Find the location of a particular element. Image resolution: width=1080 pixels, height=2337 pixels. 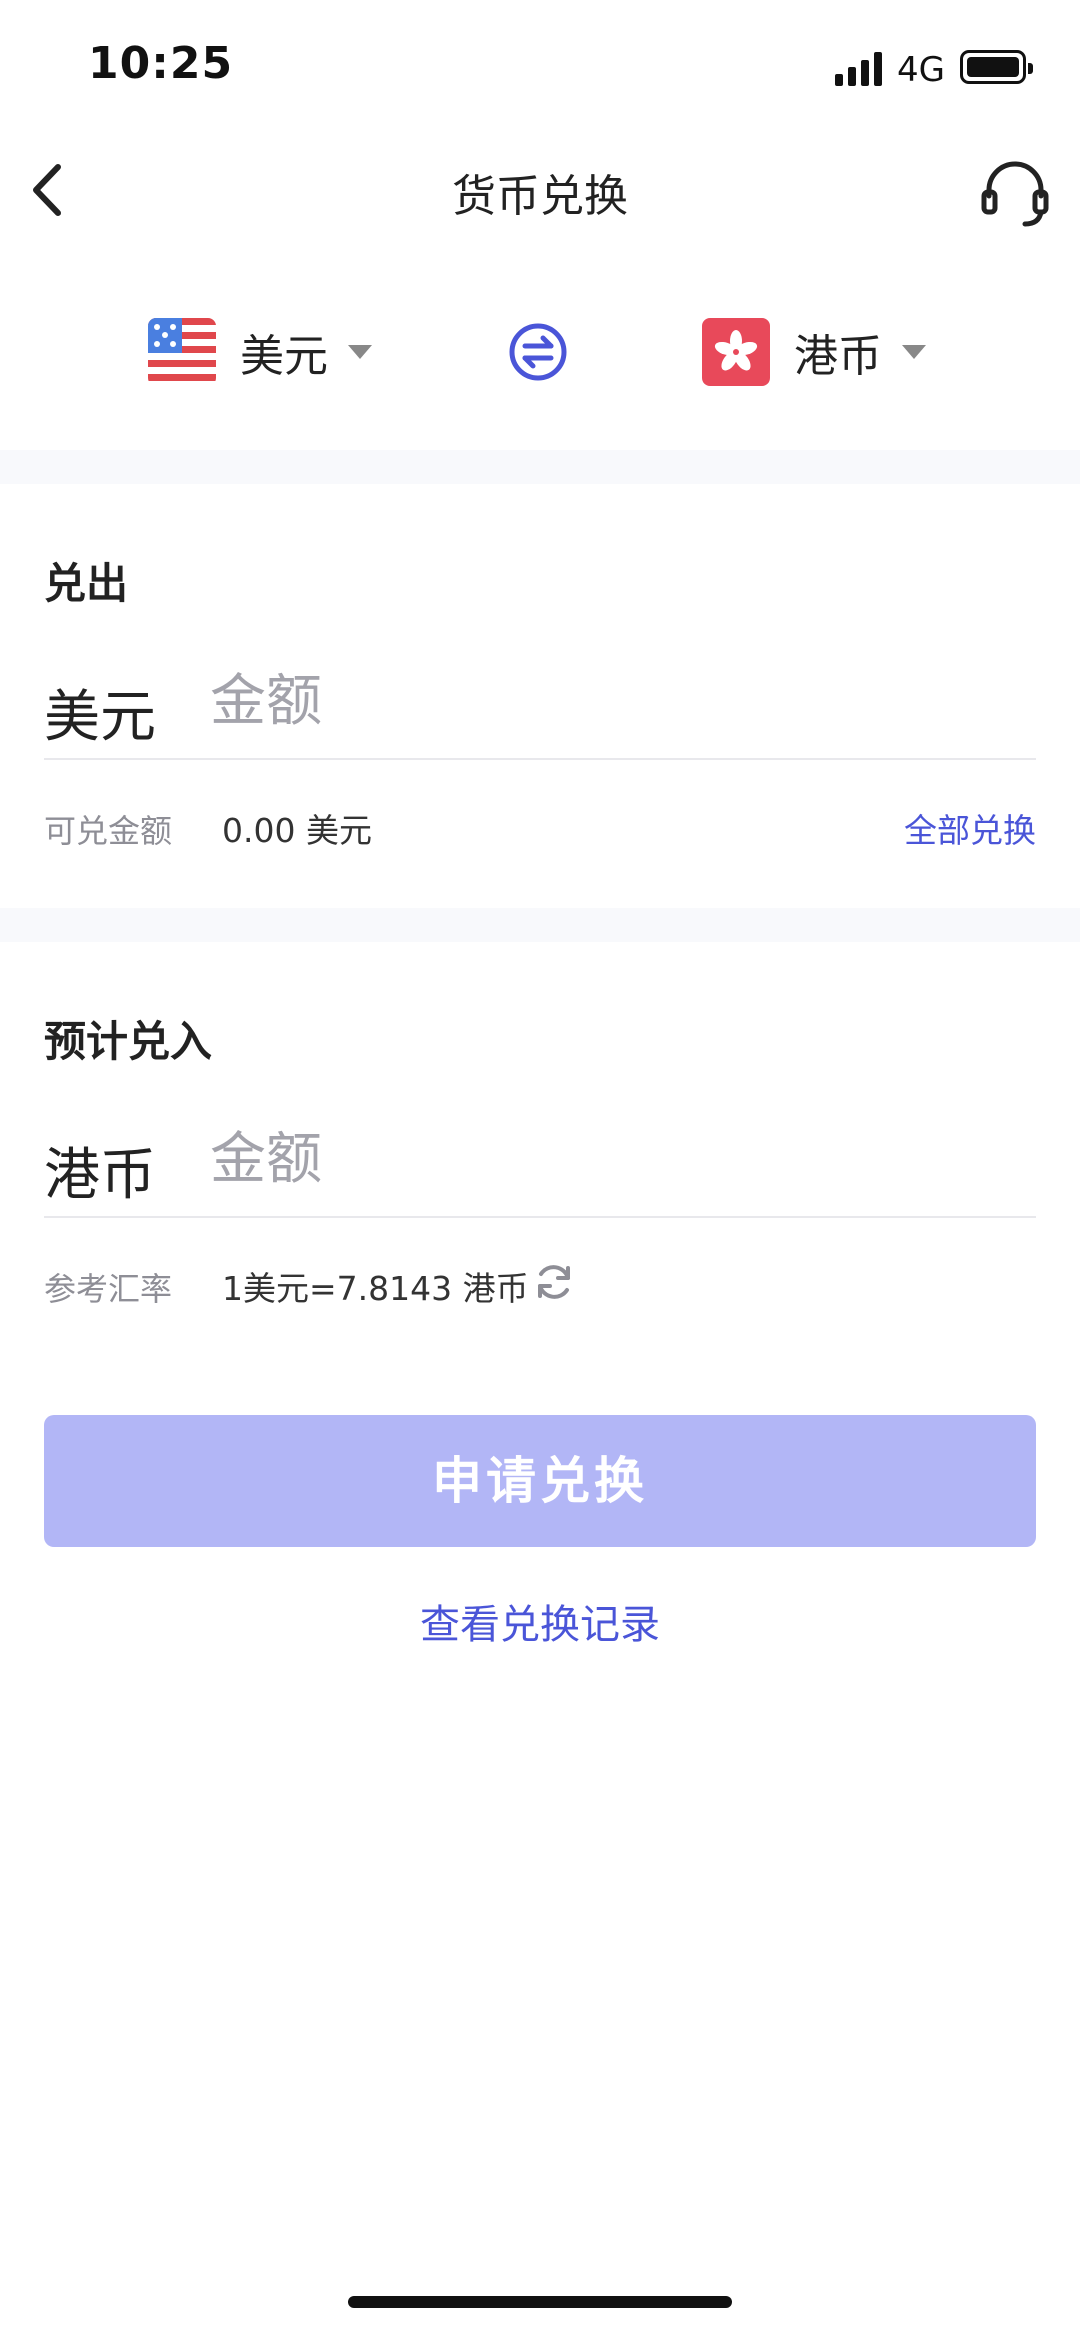

refresh-icon is located at coordinates (554, 1282).